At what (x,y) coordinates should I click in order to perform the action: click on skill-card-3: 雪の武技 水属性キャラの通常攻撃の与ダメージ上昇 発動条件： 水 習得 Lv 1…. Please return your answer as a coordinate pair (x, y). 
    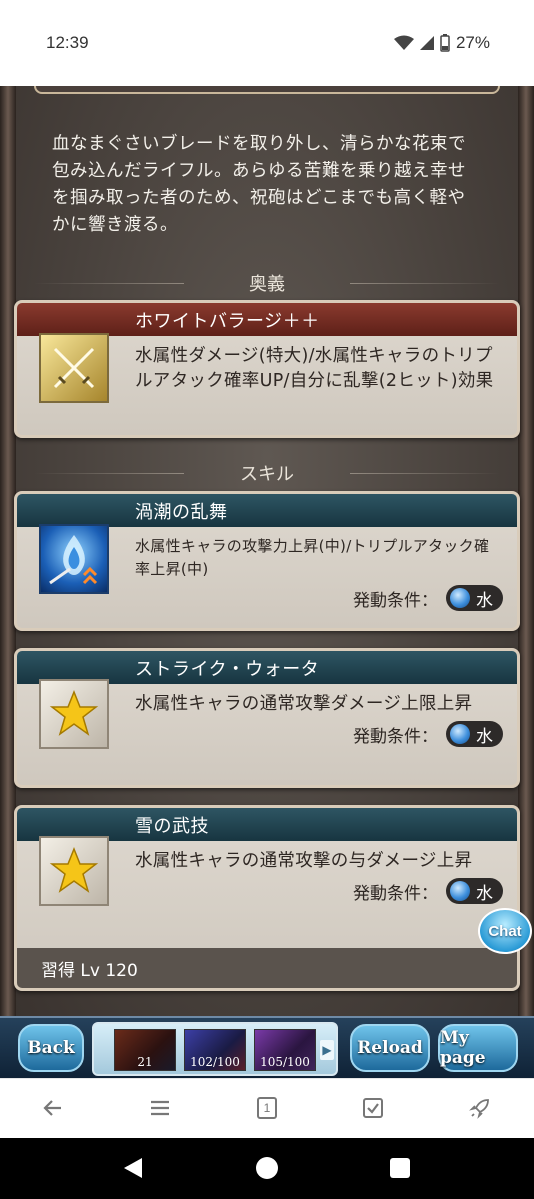
    Looking at the image, I should click on (267, 898).